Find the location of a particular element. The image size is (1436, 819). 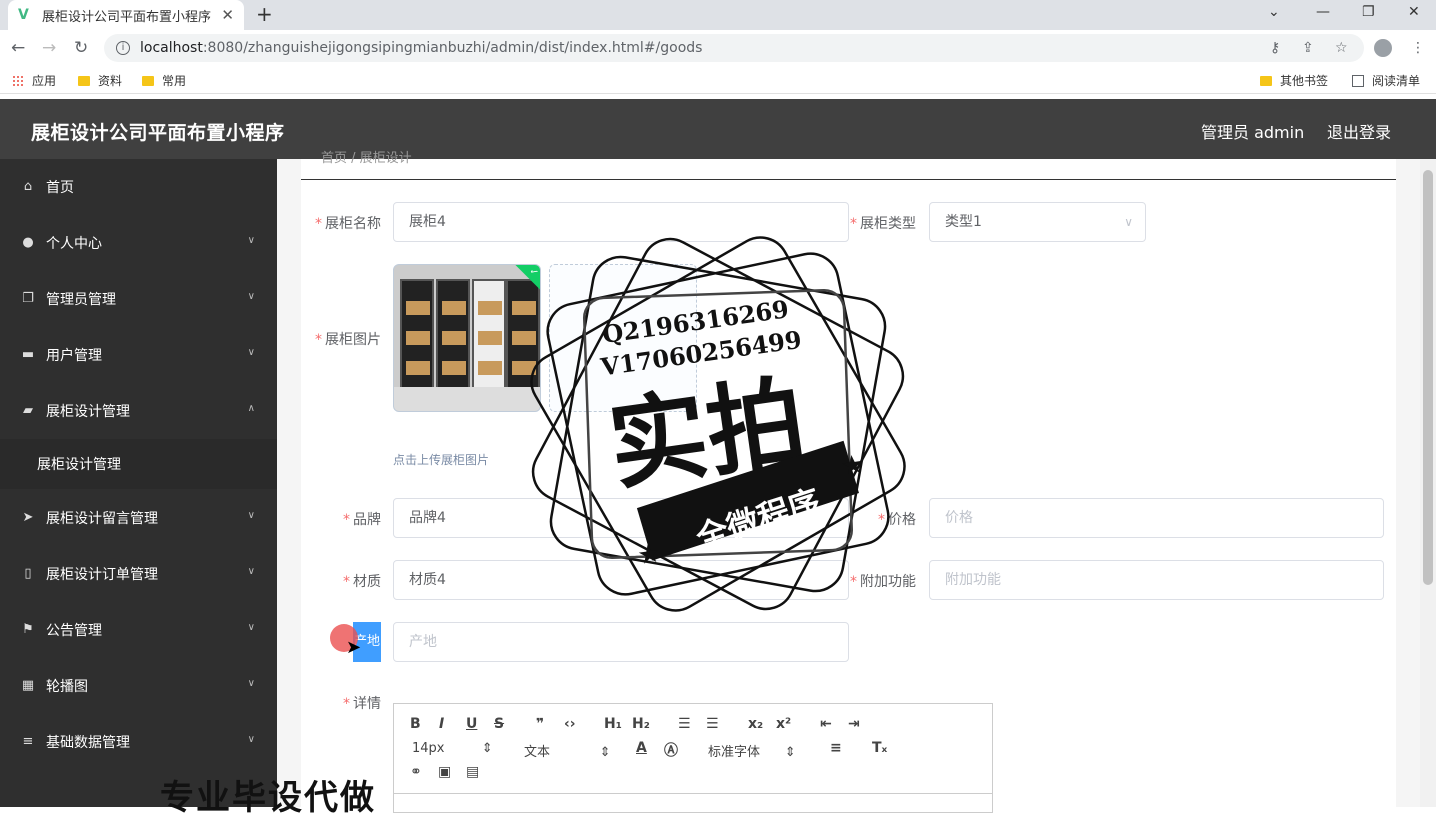

sidebar-item-label: 首页 is located at coordinates (60, 188).